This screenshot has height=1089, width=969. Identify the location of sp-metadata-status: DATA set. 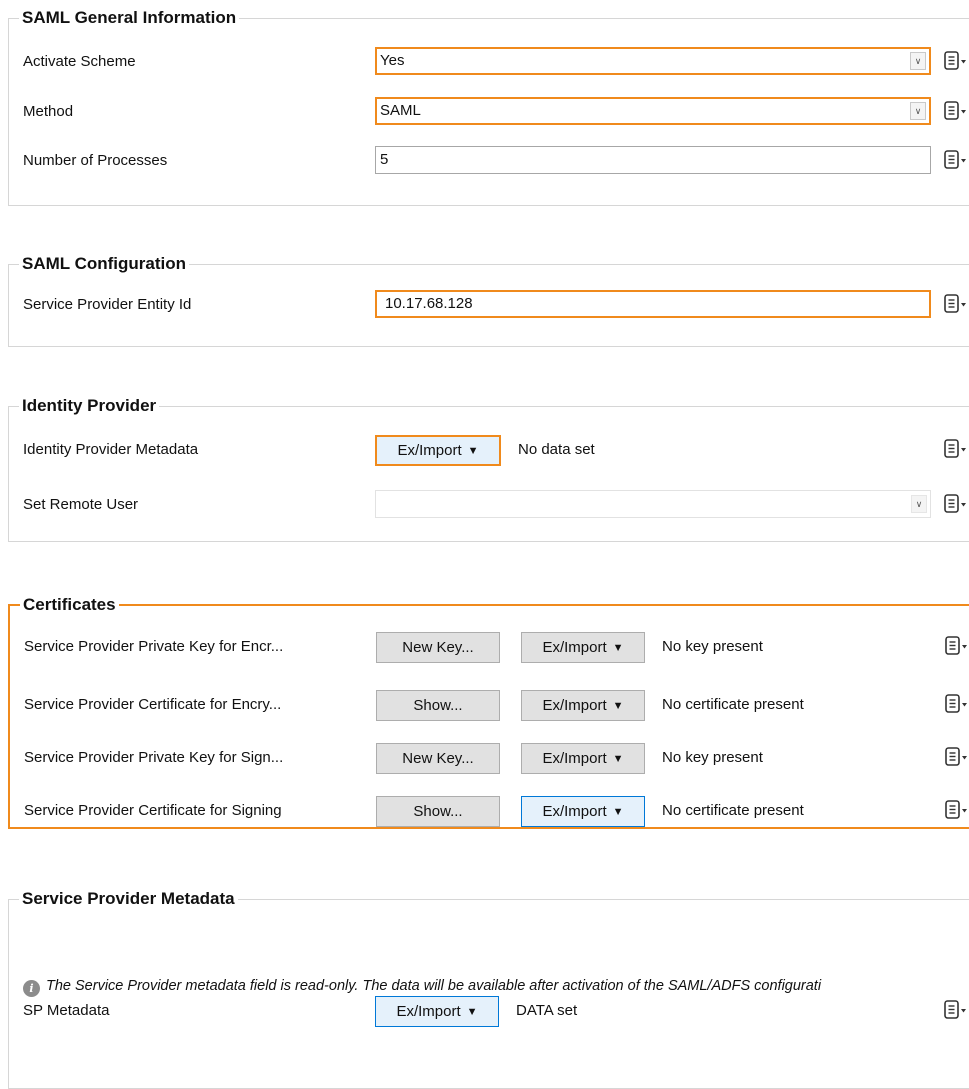
(547, 1010).